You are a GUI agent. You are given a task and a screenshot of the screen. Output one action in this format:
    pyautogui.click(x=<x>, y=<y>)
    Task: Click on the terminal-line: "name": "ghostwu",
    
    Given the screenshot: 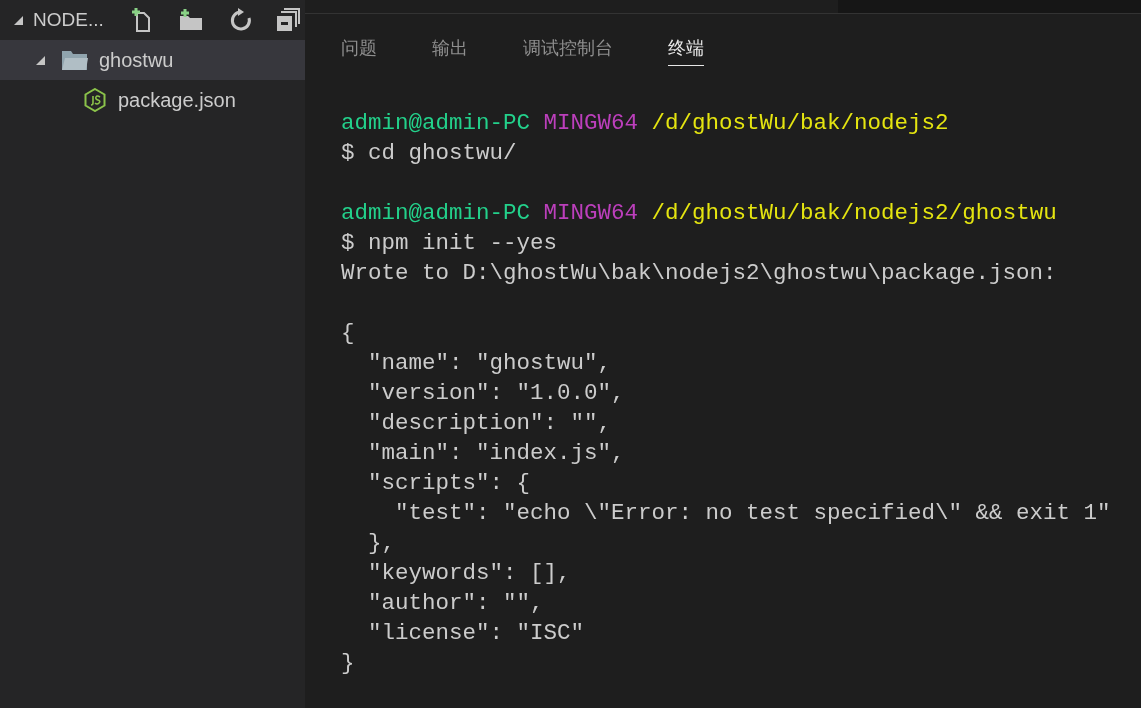 What is the action you would take?
    pyautogui.click(x=489, y=363)
    